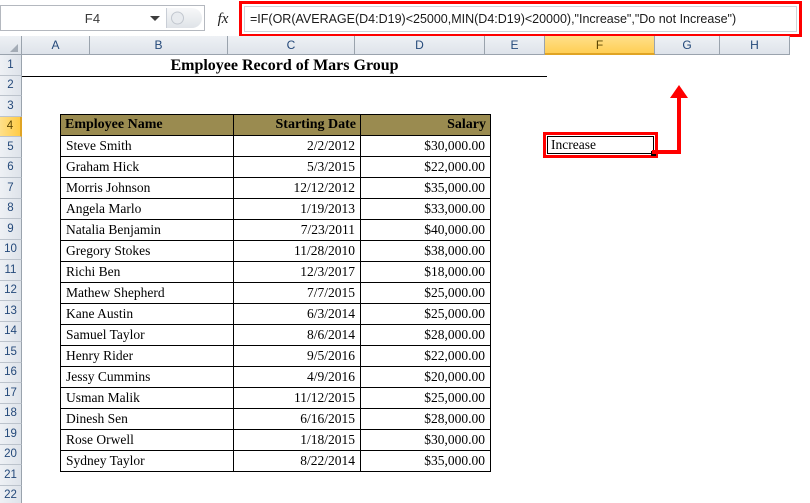 The image size is (810, 503). Describe the element at coordinates (11, 270) in the screenshot. I see `row-header-11: 11` at that location.